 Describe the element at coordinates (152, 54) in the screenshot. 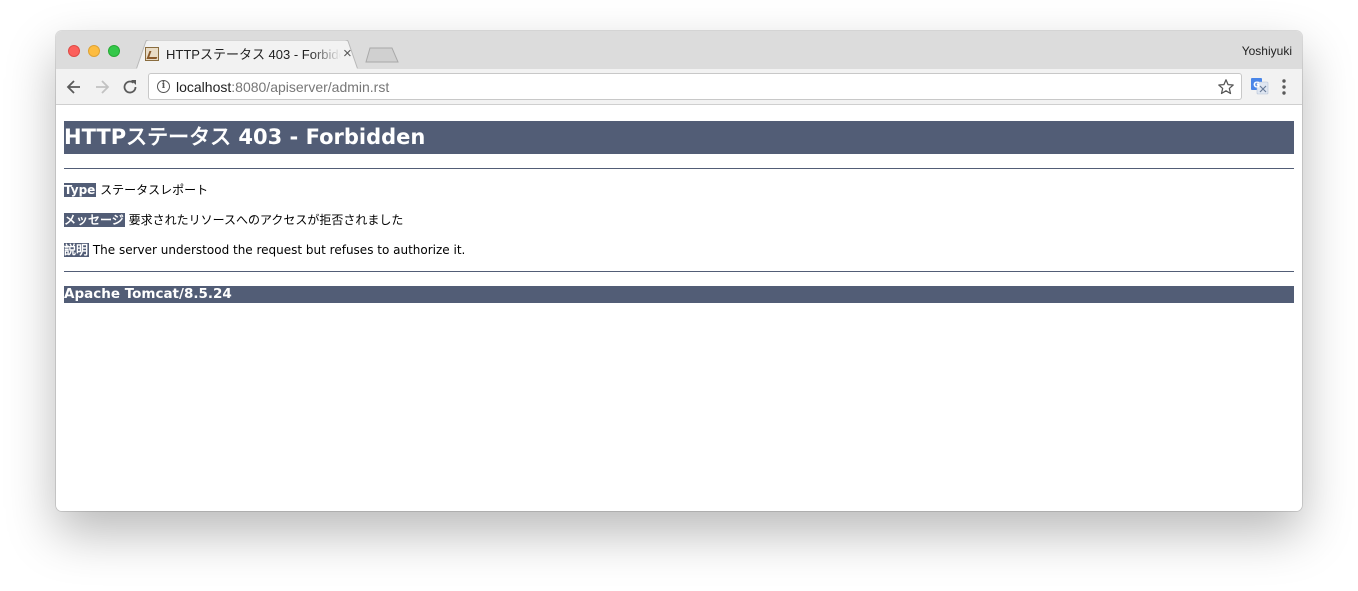

I see `tab-favicon` at that location.